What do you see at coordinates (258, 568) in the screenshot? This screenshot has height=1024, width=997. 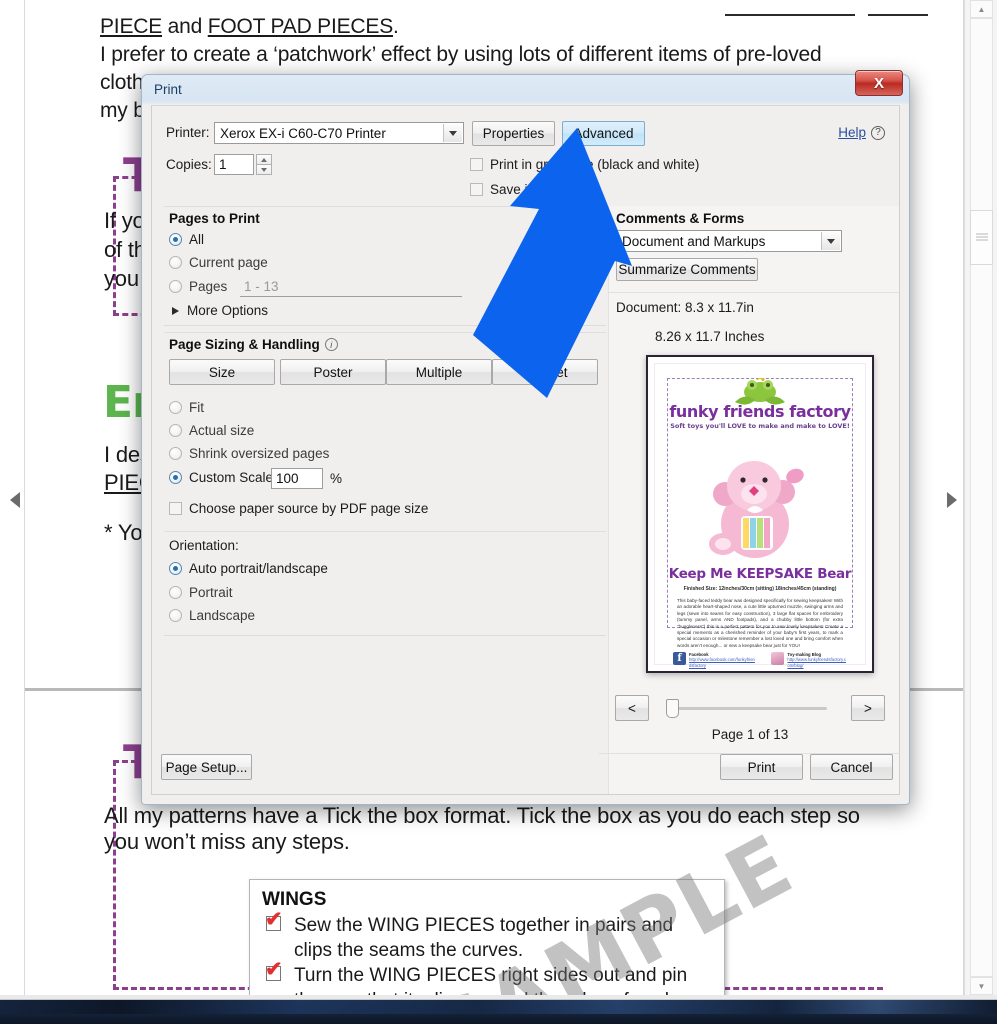 I see `radio-auto-orientation-label: Auto portrait/landscape` at bounding box center [258, 568].